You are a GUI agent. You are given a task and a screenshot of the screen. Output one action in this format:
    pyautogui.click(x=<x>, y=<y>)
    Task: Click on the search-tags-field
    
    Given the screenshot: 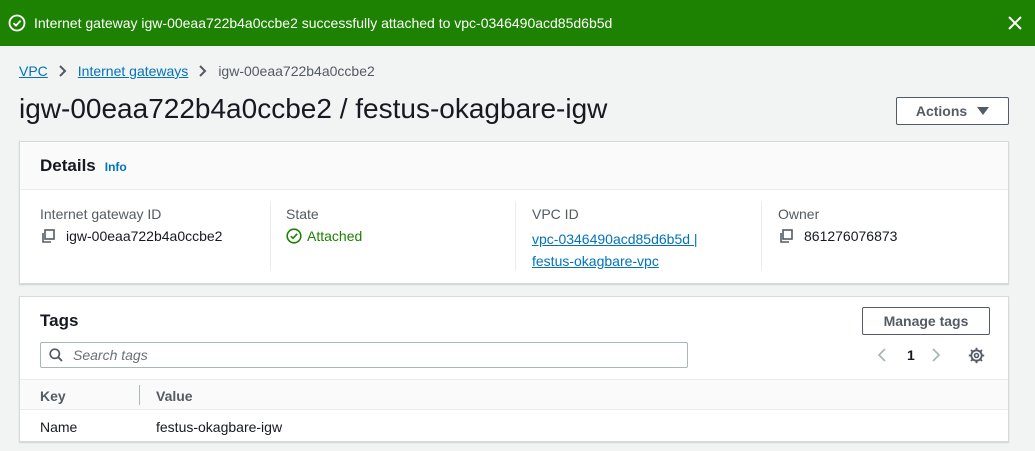 What is the action you would take?
    pyautogui.click(x=364, y=355)
    